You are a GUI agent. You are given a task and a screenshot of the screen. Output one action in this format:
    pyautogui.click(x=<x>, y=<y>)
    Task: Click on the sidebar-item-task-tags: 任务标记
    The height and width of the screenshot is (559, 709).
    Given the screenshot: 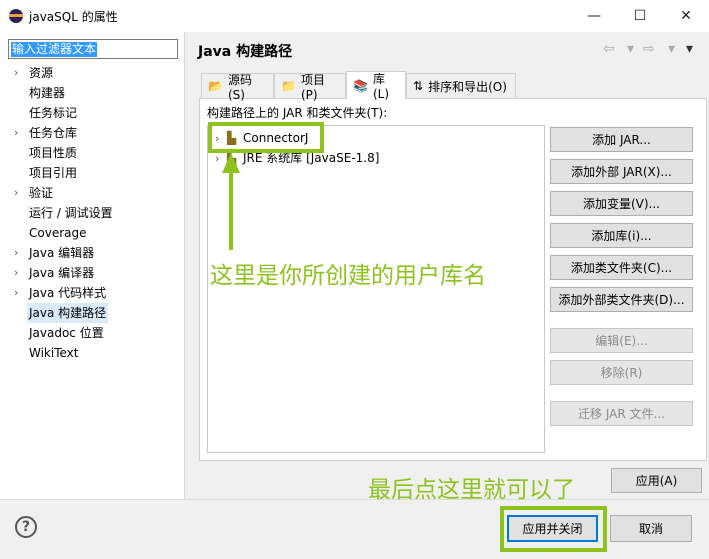 What is the action you would take?
    pyautogui.click(x=92, y=113)
    